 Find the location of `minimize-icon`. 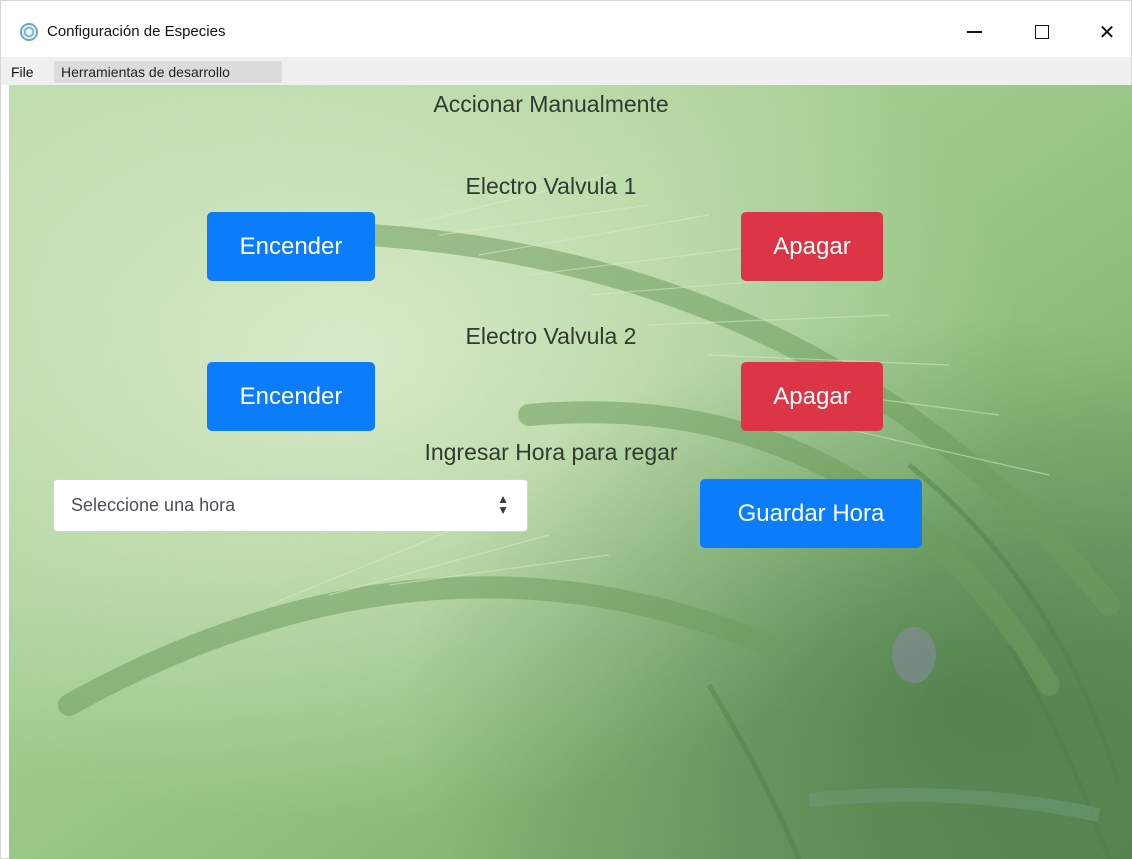

minimize-icon is located at coordinates (974, 32).